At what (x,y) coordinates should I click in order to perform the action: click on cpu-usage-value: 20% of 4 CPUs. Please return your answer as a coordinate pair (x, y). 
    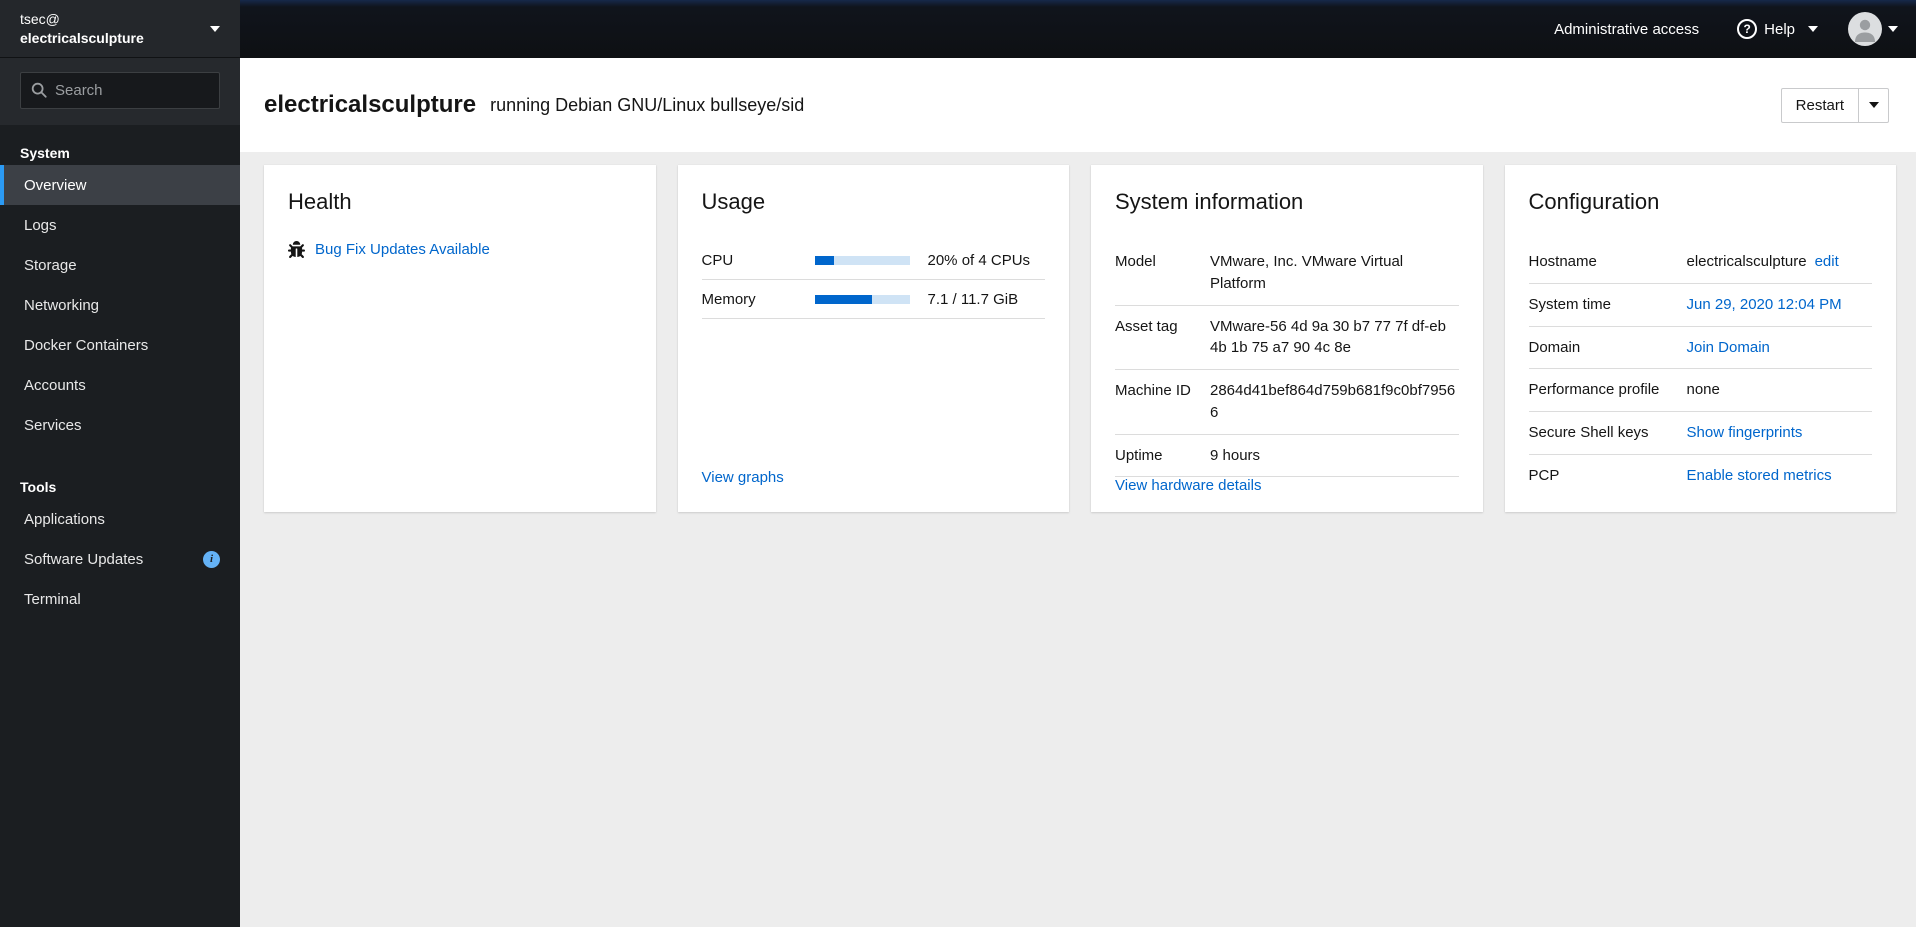
    Looking at the image, I should click on (979, 260).